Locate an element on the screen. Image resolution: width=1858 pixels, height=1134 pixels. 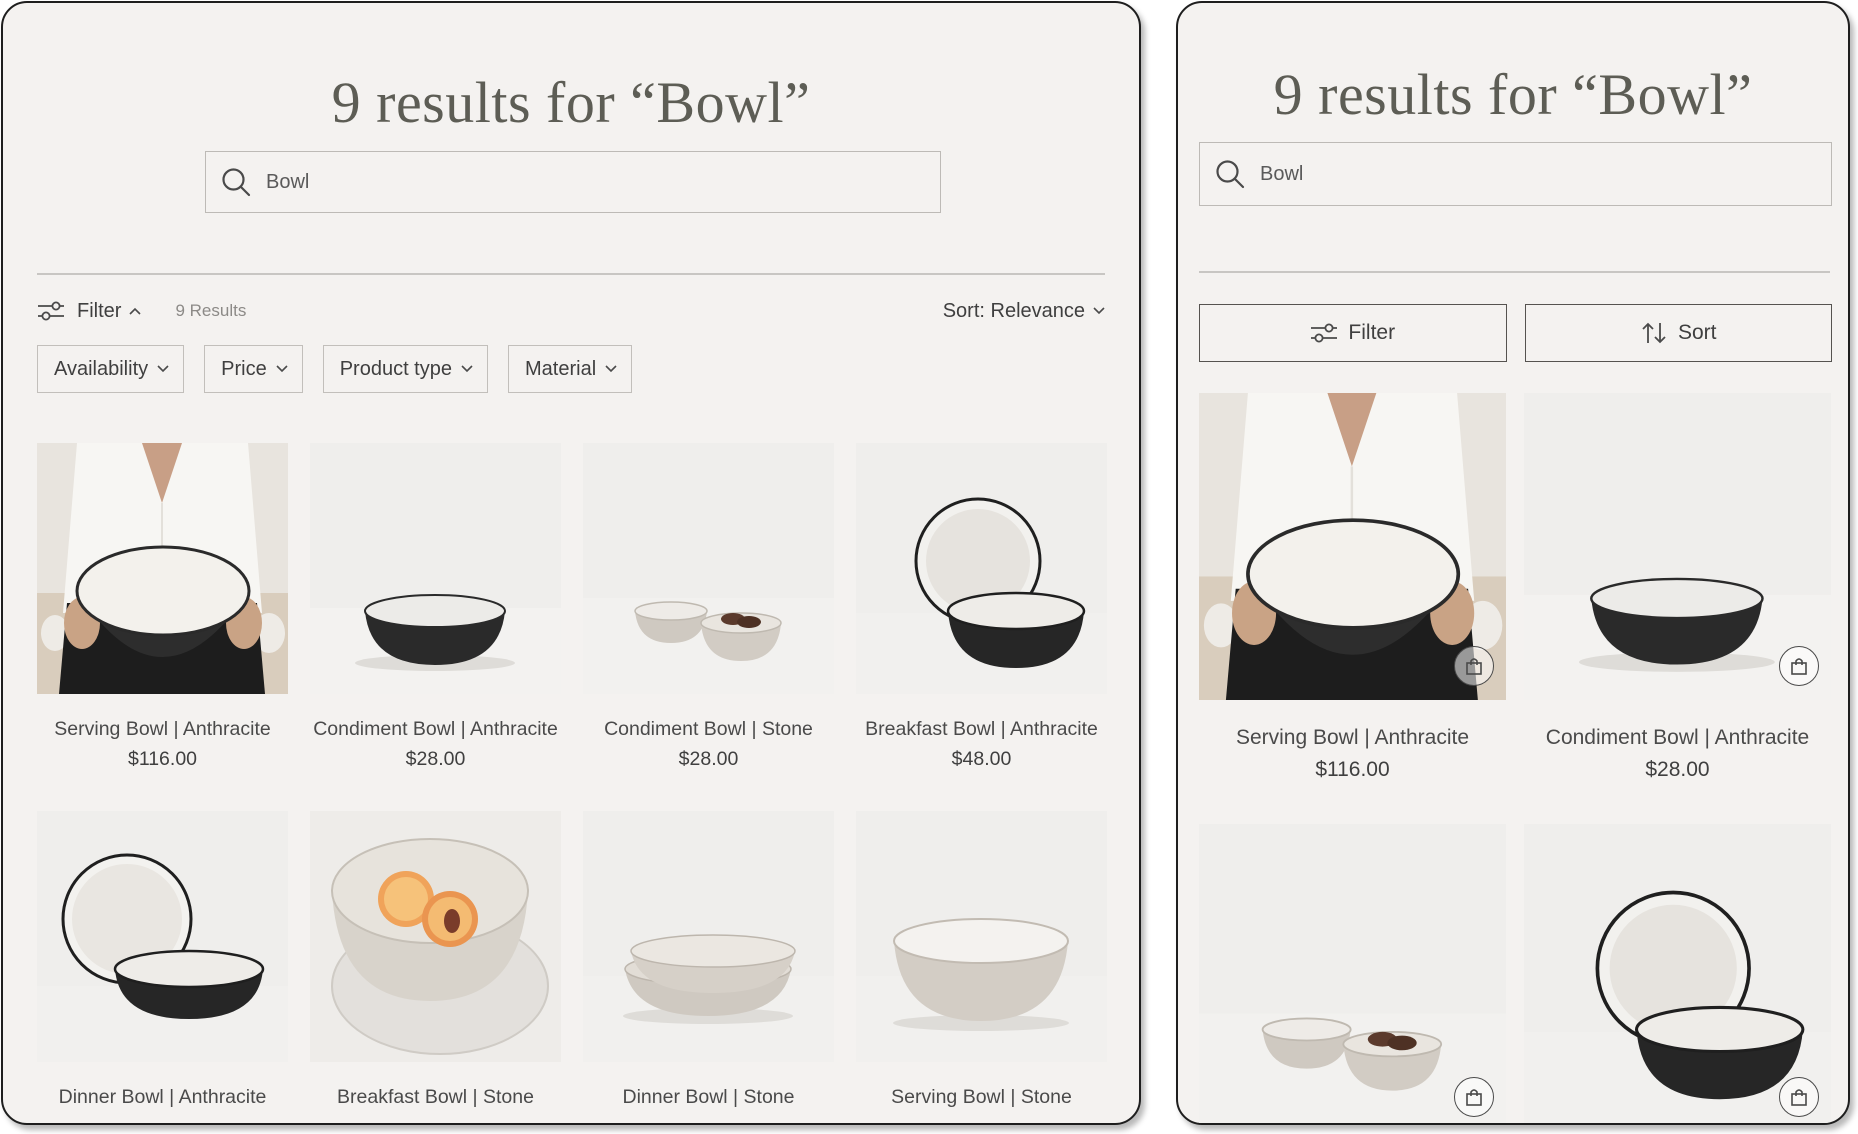
product-card: Breakfast Bowl | Anthracite $48.00 is located at coordinates (981, 607).